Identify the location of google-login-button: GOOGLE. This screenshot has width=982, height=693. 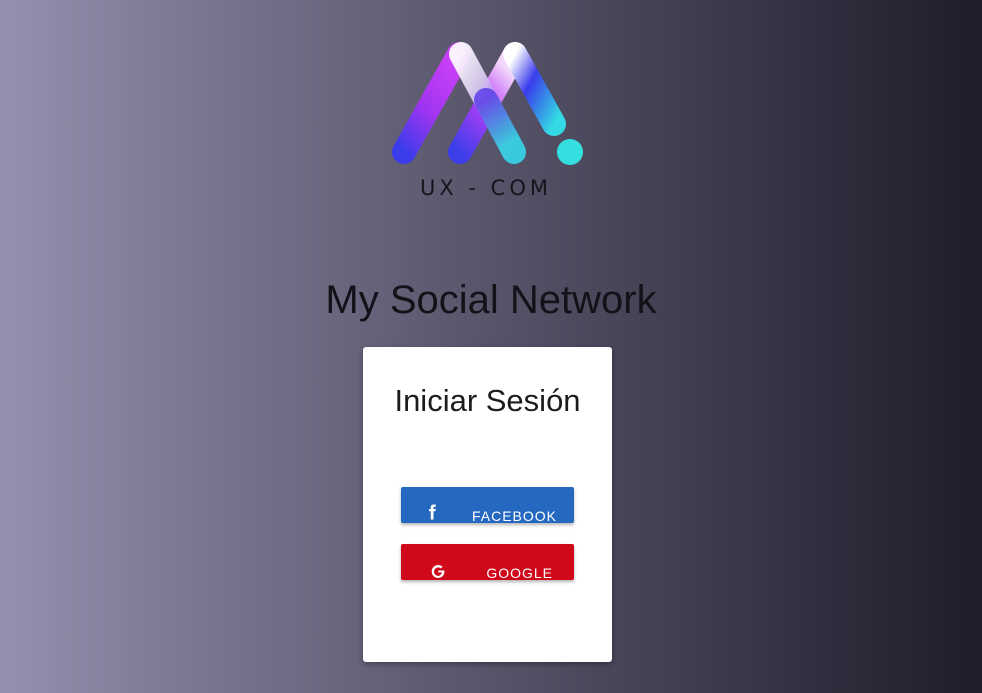
(487, 562).